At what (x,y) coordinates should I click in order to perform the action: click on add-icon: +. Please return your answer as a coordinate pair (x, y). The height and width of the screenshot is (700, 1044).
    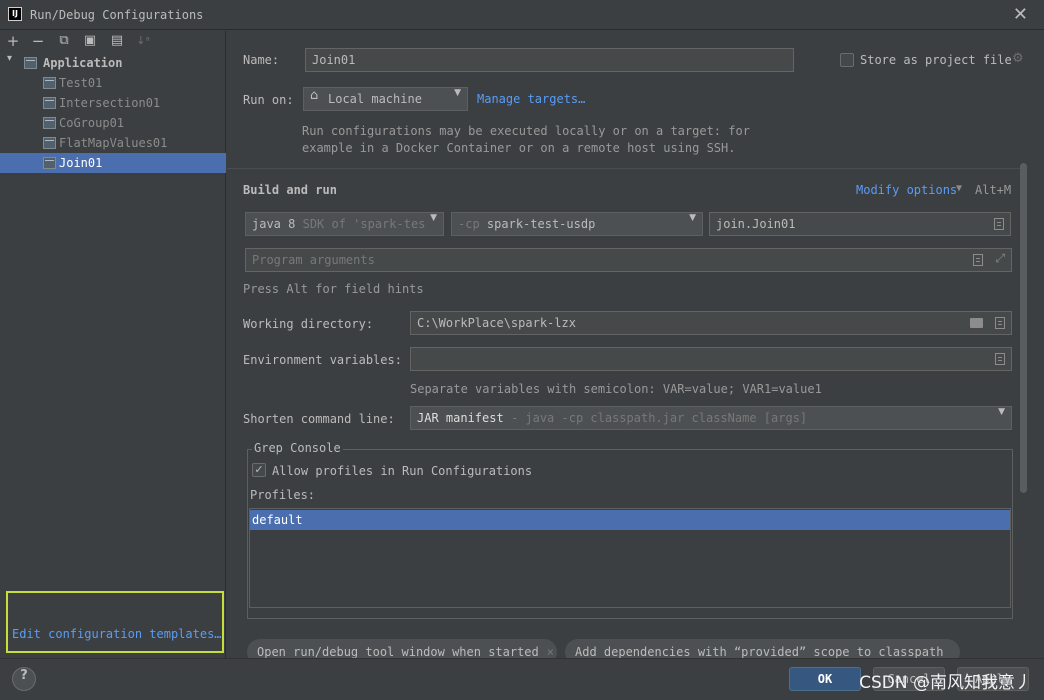
    Looking at the image, I should click on (13, 41).